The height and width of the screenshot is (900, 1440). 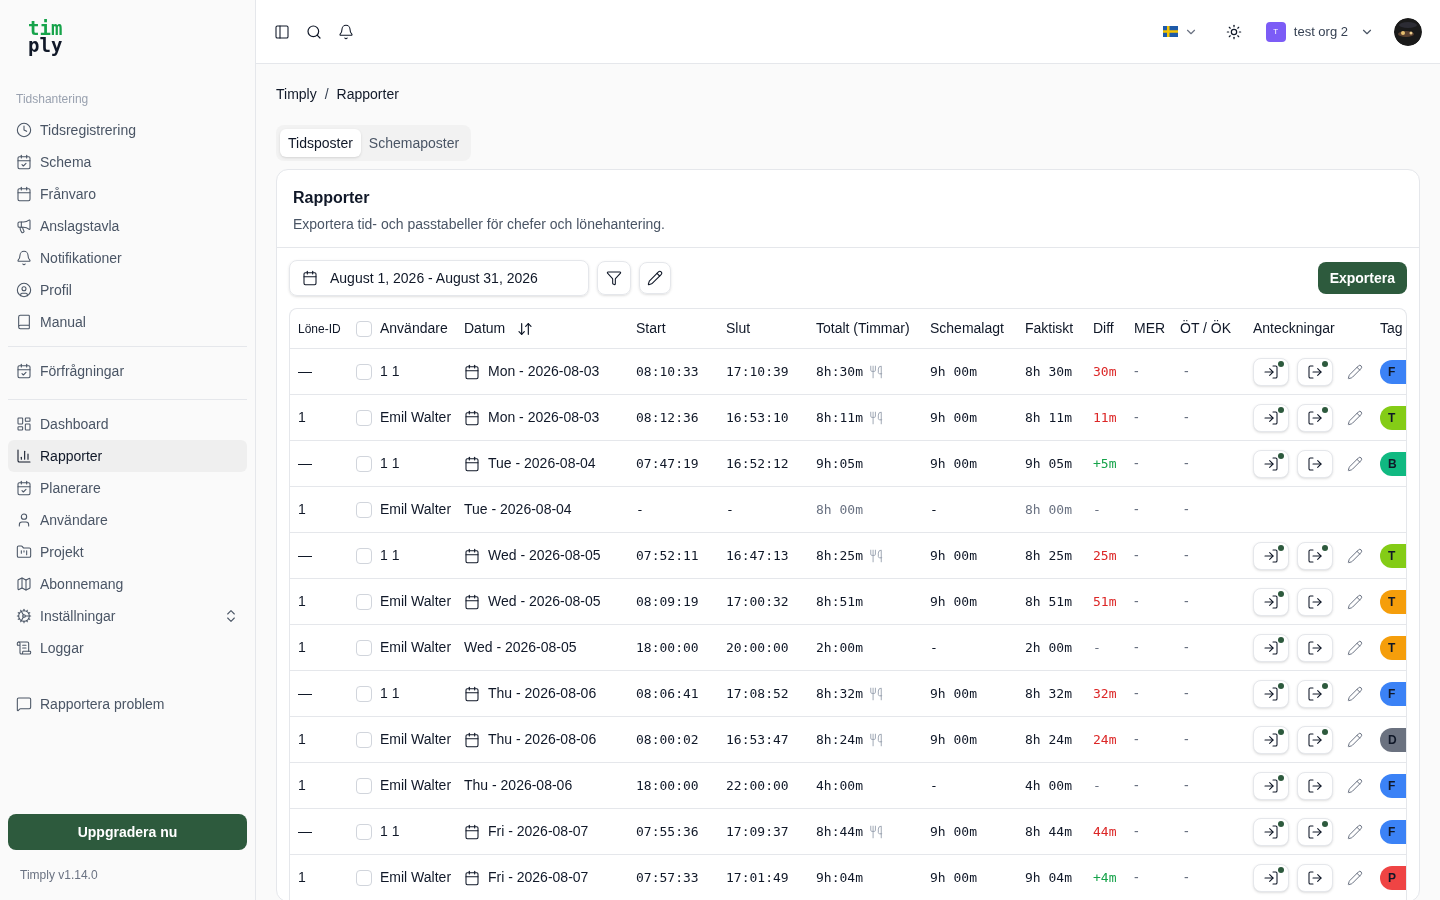 What do you see at coordinates (127, 616) in the screenshot?
I see `sidebar-item: Inställningar` at bounding box center [127, 616].